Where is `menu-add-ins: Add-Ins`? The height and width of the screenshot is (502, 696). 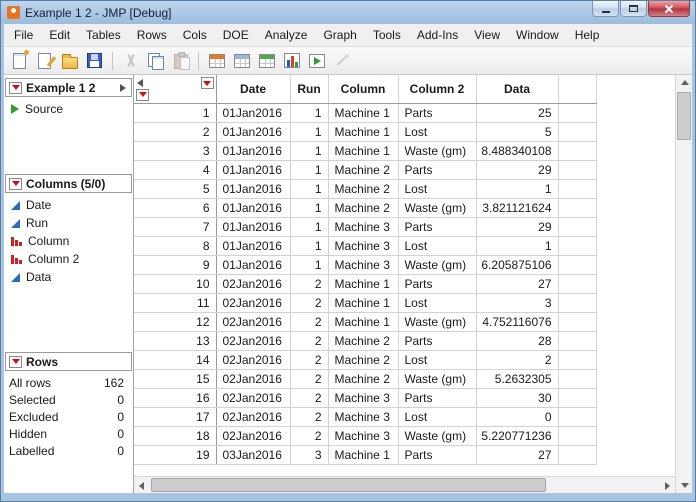 menu-add-ins: Add-Ins is located at coordinates (437, 35).